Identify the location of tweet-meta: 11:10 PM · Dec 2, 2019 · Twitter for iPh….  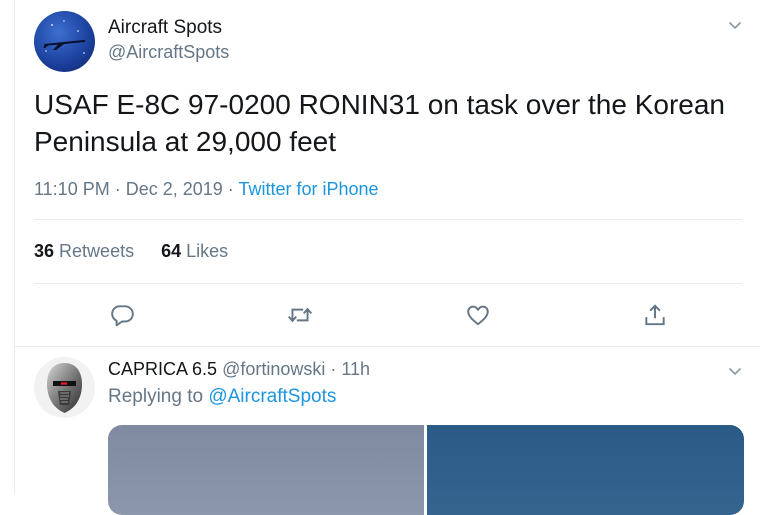
(206, 189).